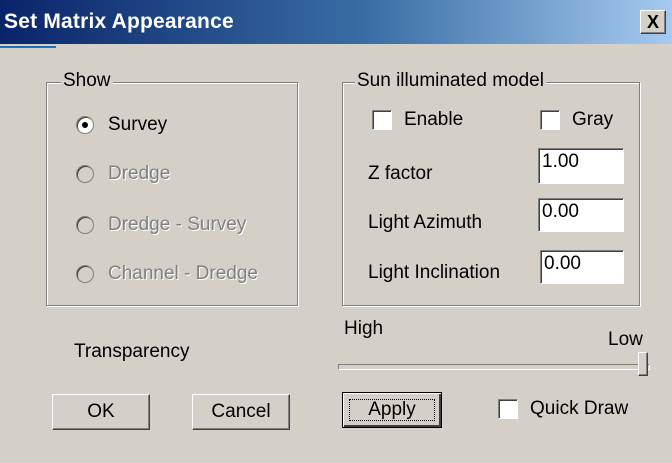  What do you see at coordinates (382, 120) in the screenshot?
I see `enable-checkbox` at bounding box center [382, 120].